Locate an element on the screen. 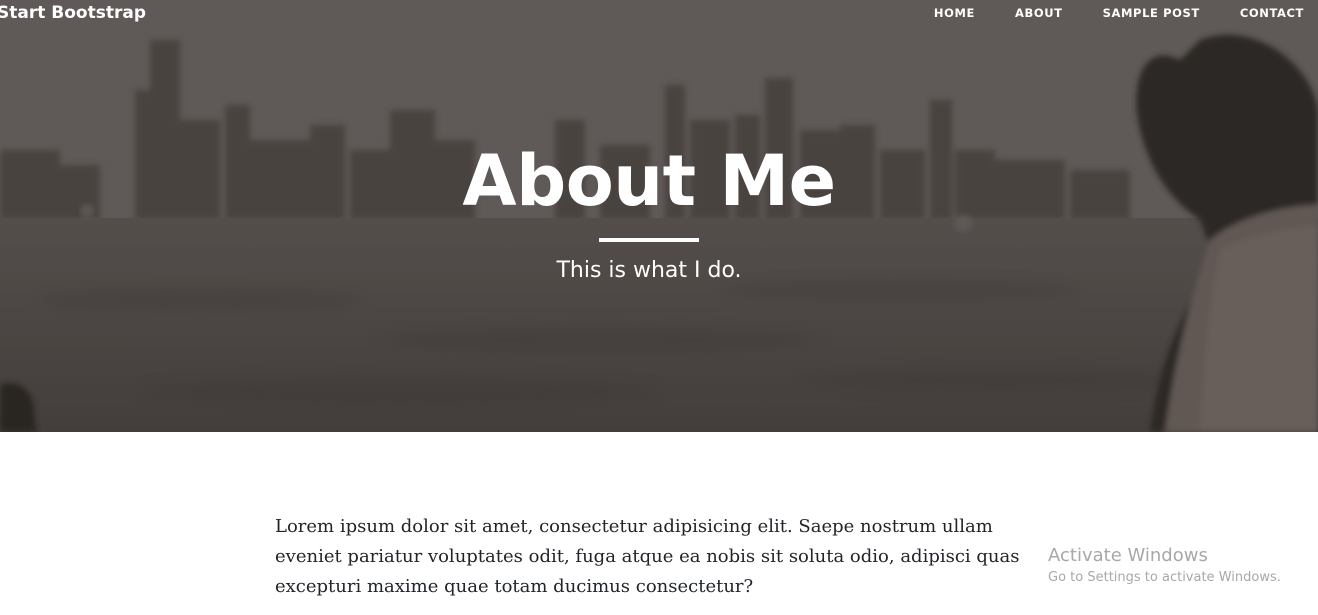  title-divider is located at coordinates (649, 240).